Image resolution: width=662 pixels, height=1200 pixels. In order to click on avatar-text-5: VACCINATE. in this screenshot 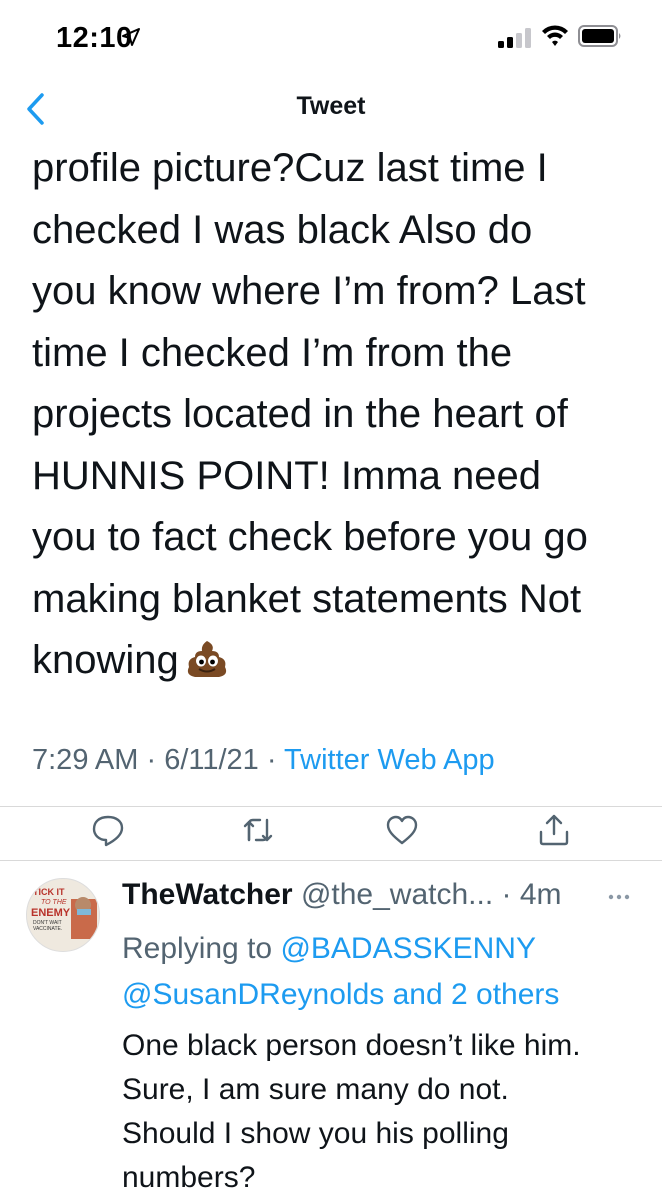, I will do `click(47, 929)`.